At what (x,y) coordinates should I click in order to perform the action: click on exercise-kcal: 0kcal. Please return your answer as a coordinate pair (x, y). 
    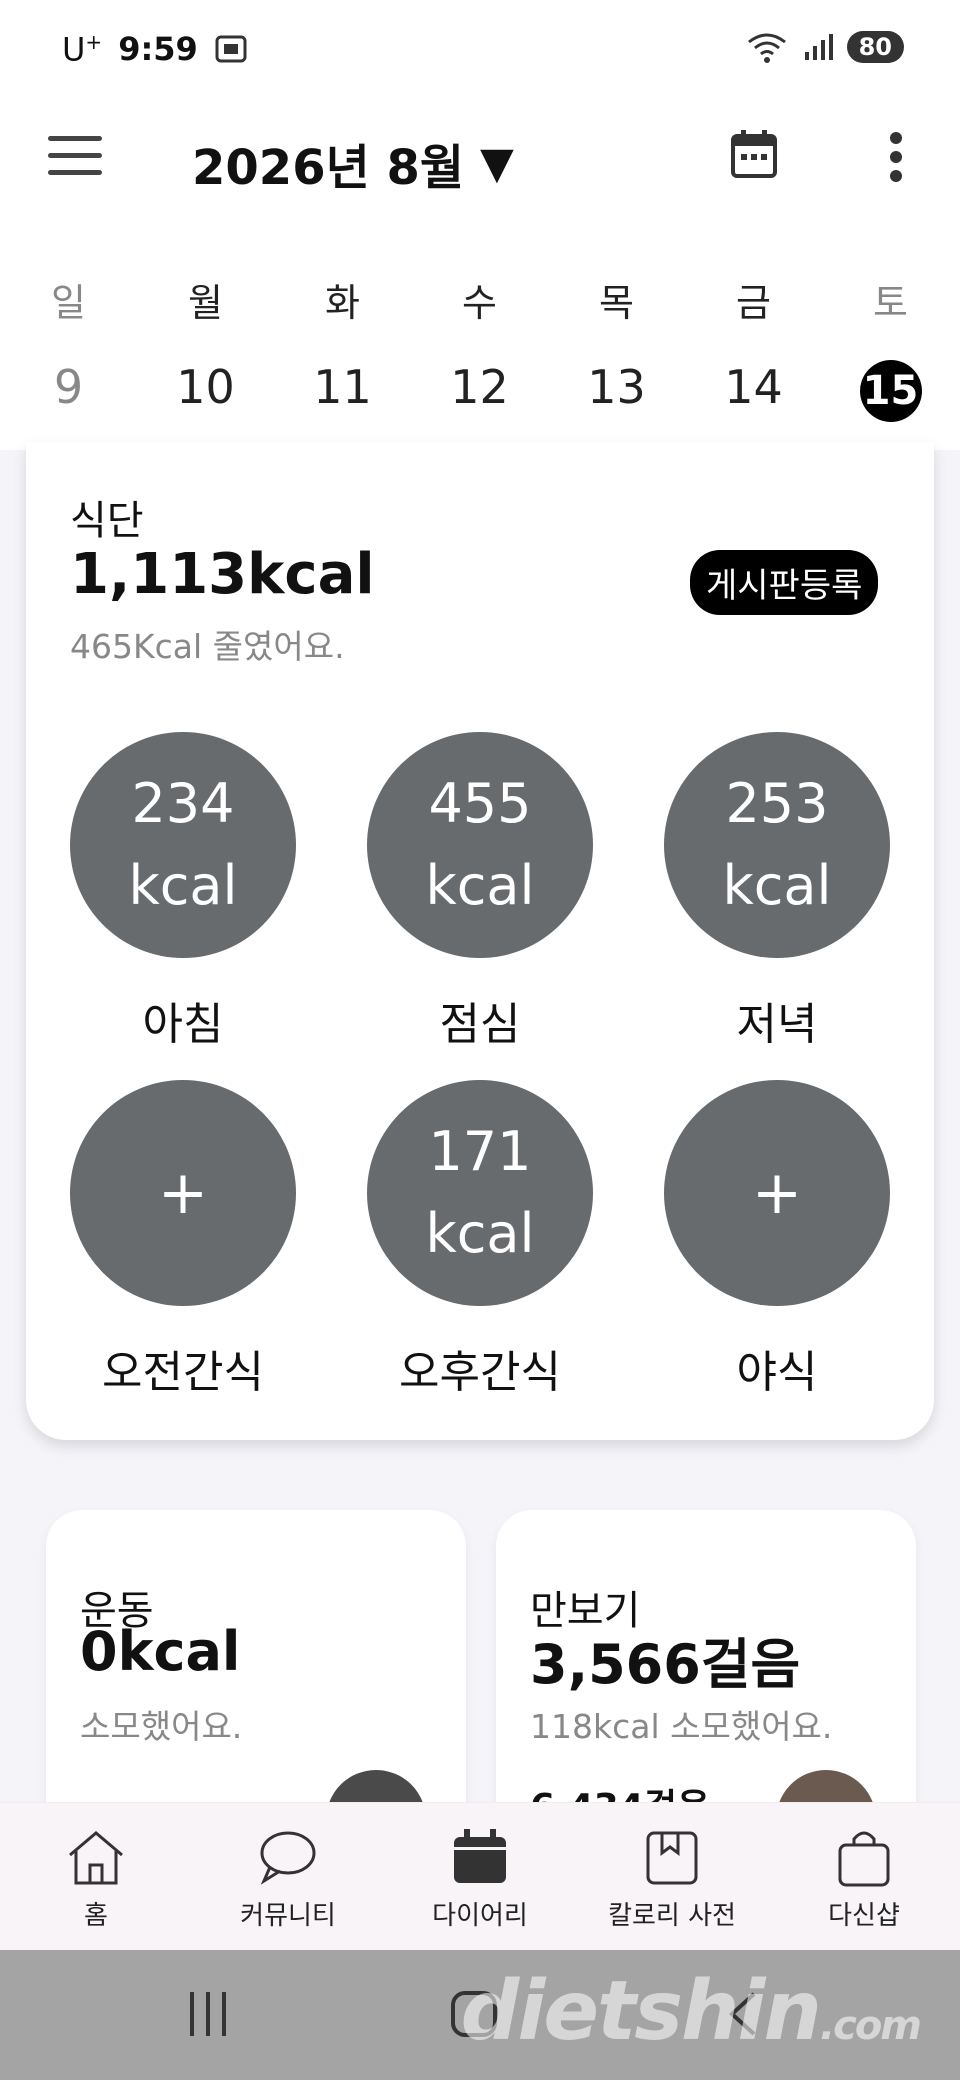
    Looking at the image, I should click on (160, 1651).